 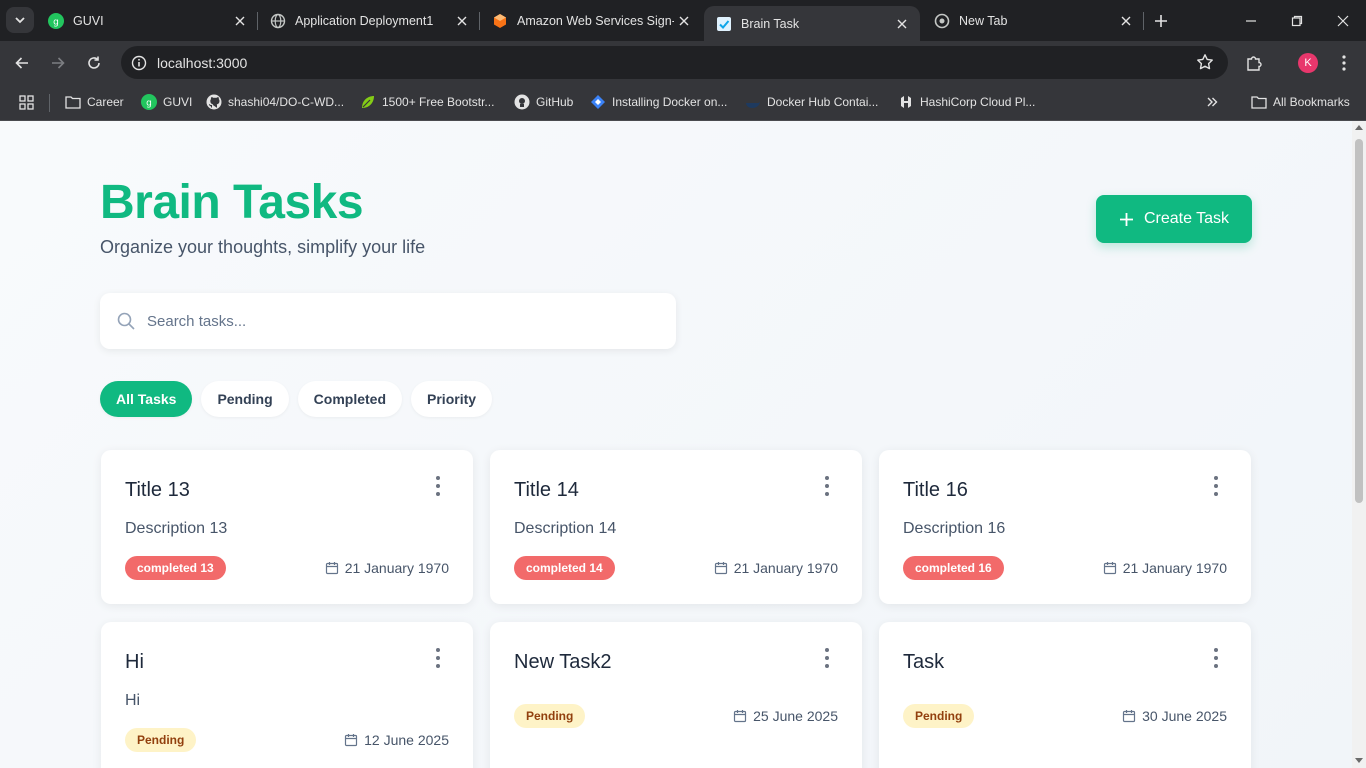 What do you see at coordinates (1174, 219) in the screenshot?
I see `create-task-button: Create Task` at bounding box center [1174, 219].